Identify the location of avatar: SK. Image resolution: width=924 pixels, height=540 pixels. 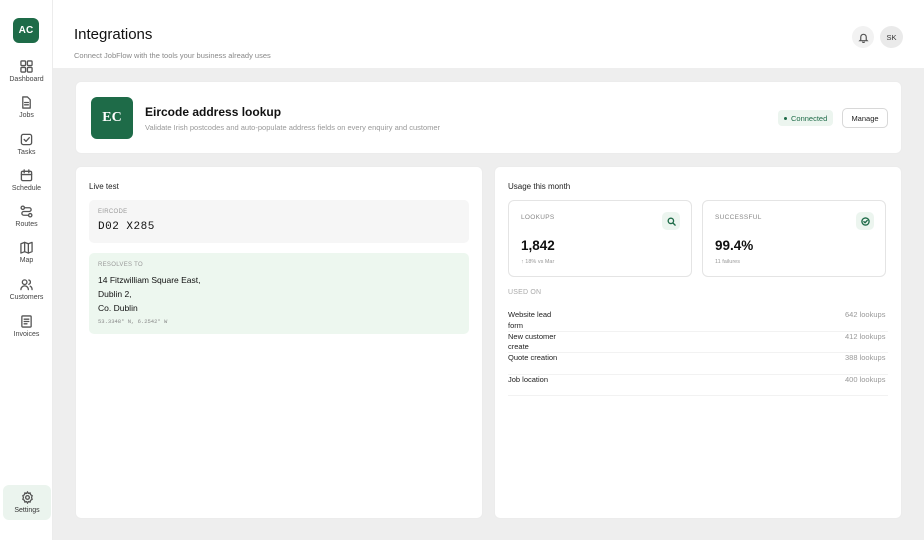
(891, 37).